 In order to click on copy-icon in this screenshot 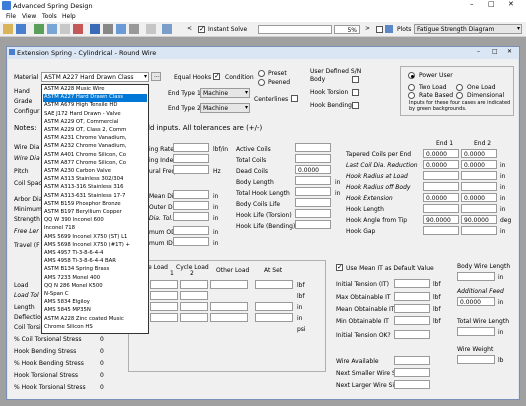, I will do `click(52, 29)`.